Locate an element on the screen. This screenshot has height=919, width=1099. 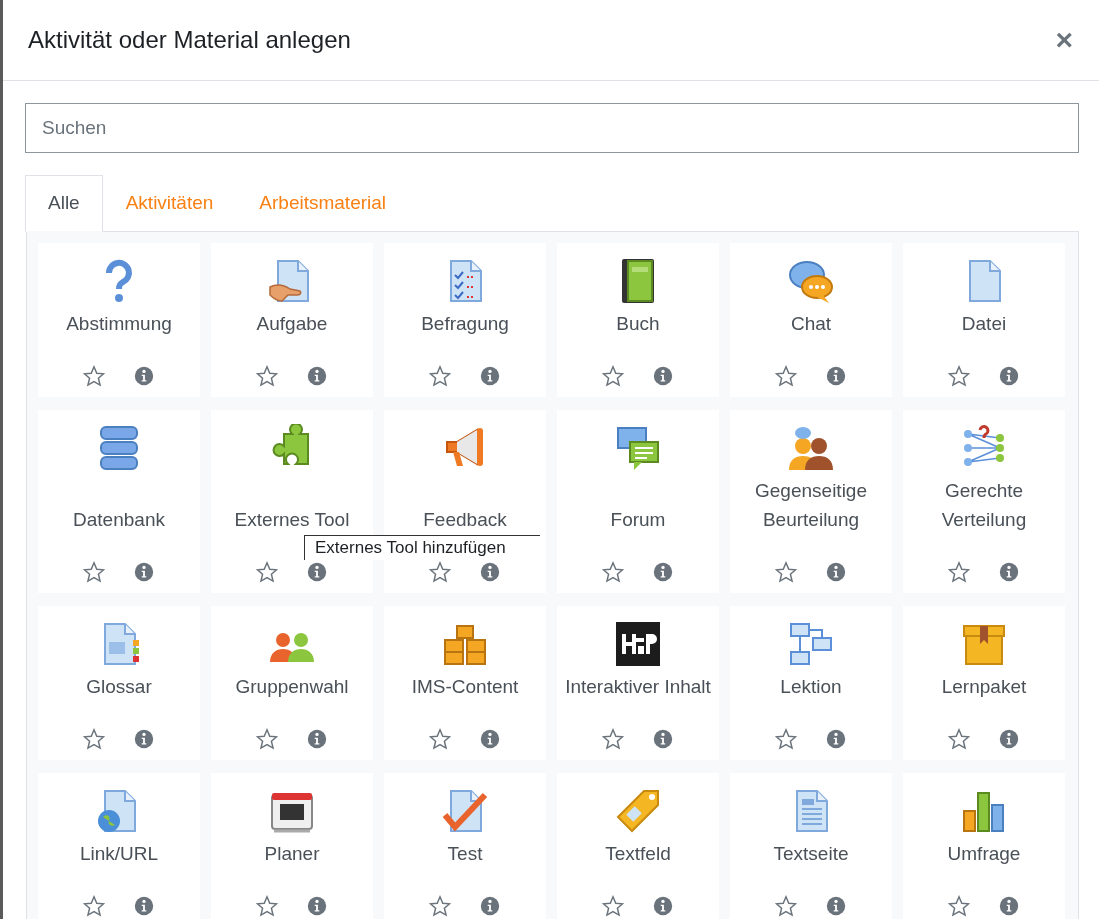
activity-card: Textfeld is located at coordinates (638, 845).